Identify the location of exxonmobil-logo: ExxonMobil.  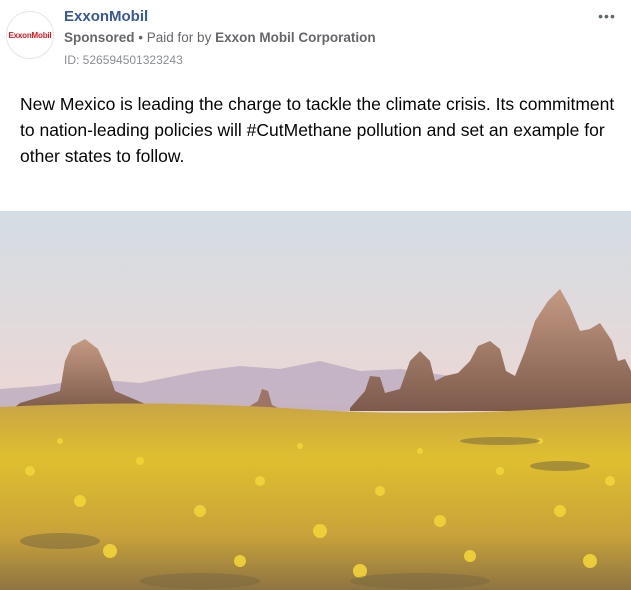
(30, 35).